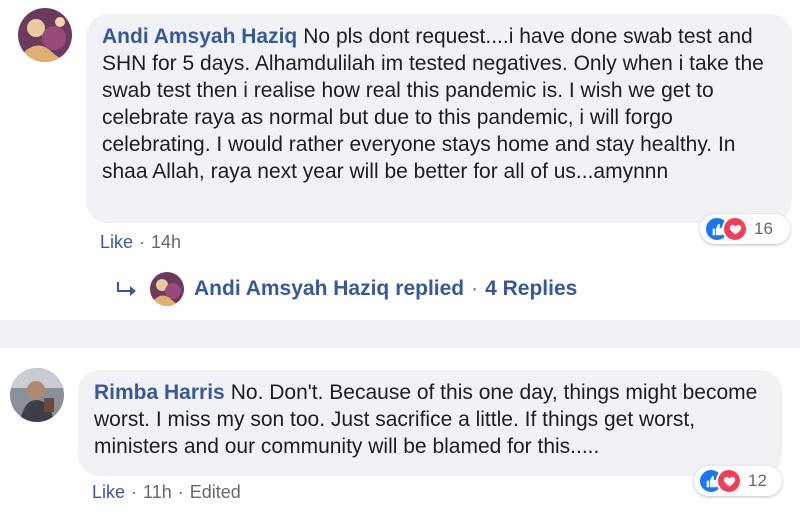 The height and width of the screenshot is (513, 800). I want to click on reply-avatar, so click(167, 289).